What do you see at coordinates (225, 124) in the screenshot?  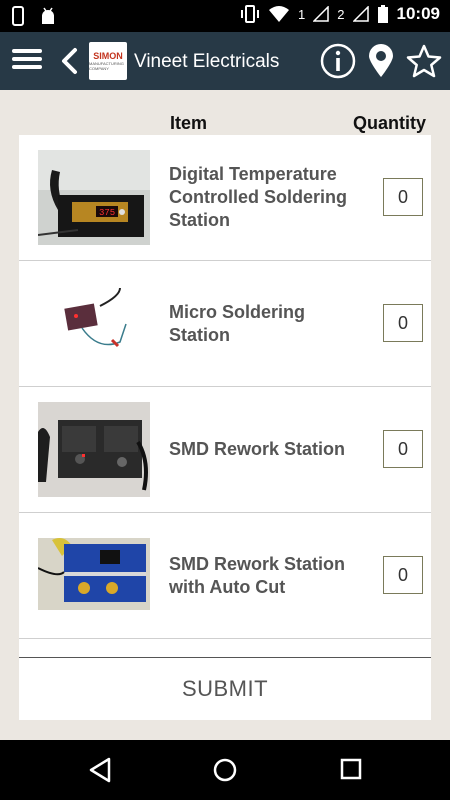 I see `table-header: Item Quantity` at bounding box center [225, 124].